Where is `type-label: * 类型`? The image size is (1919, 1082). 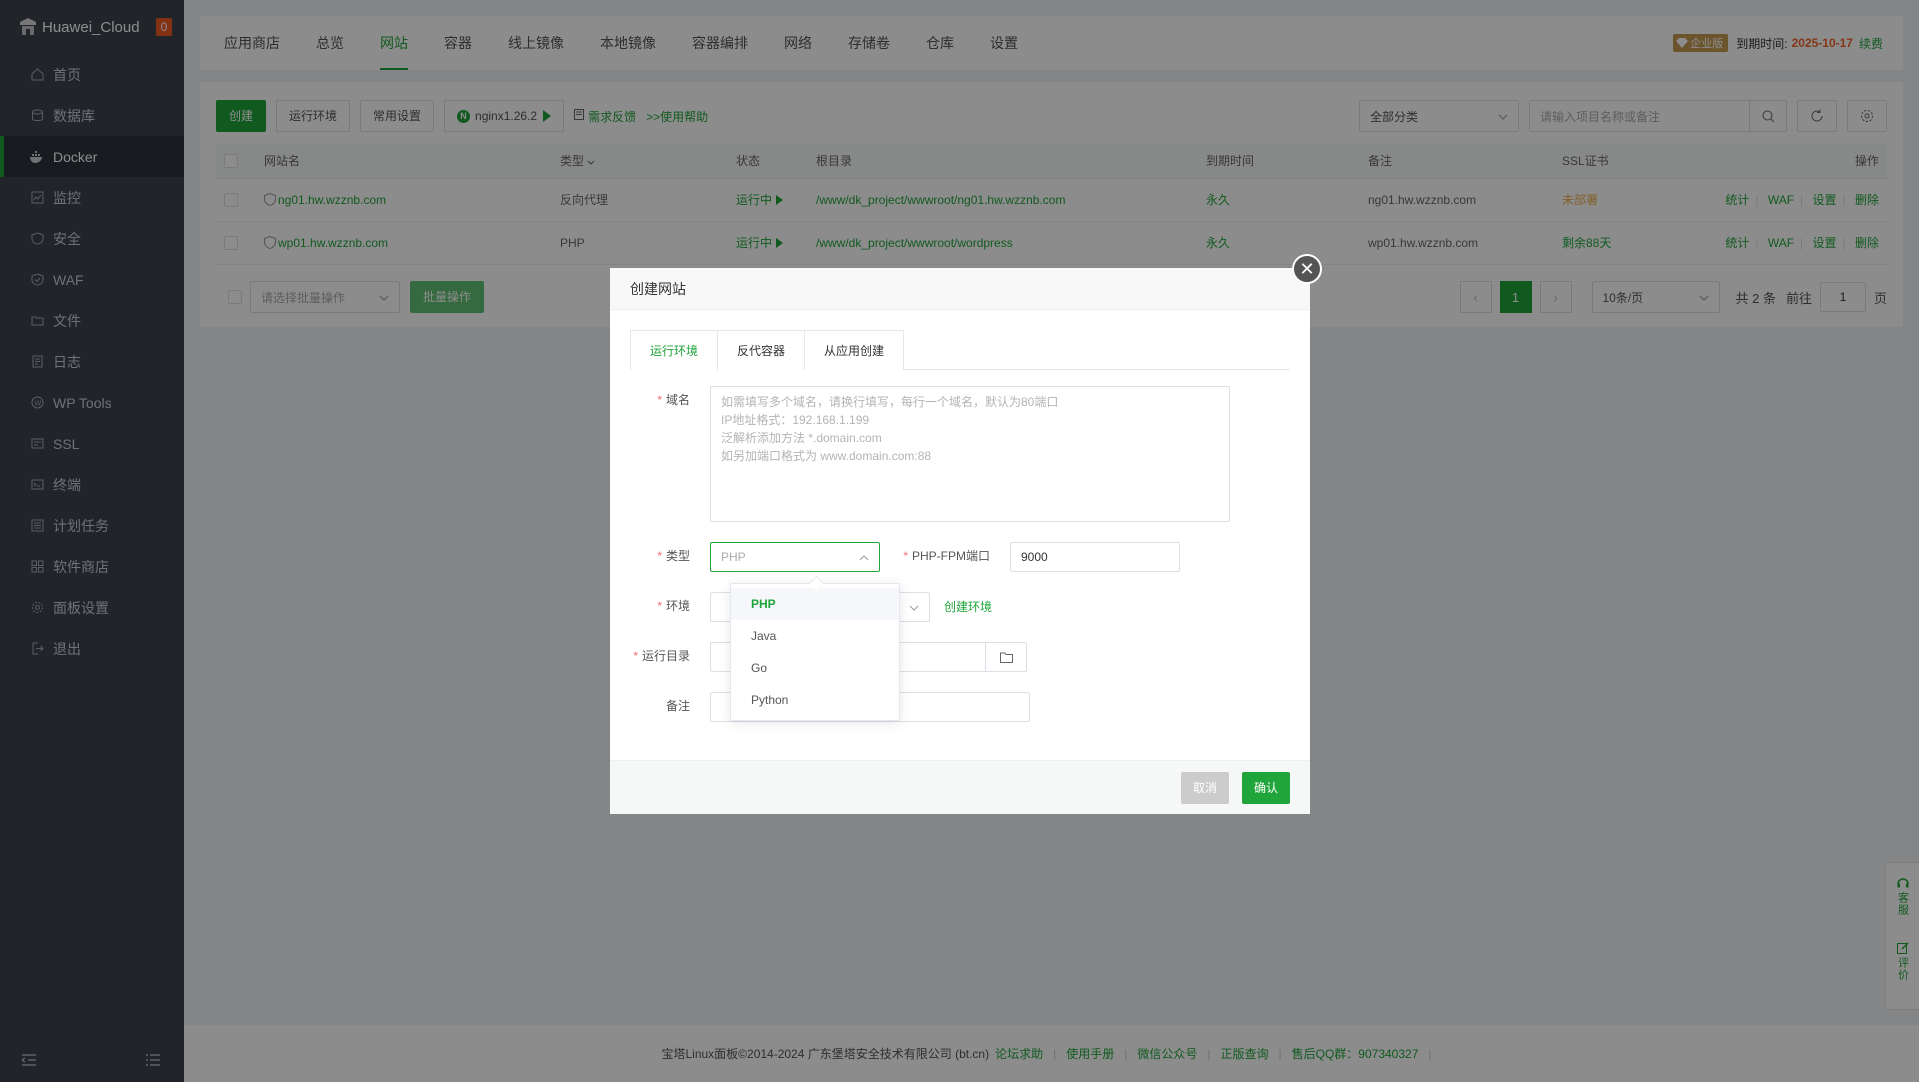
type-label: * 类型 is located at coordinates (660, 556).